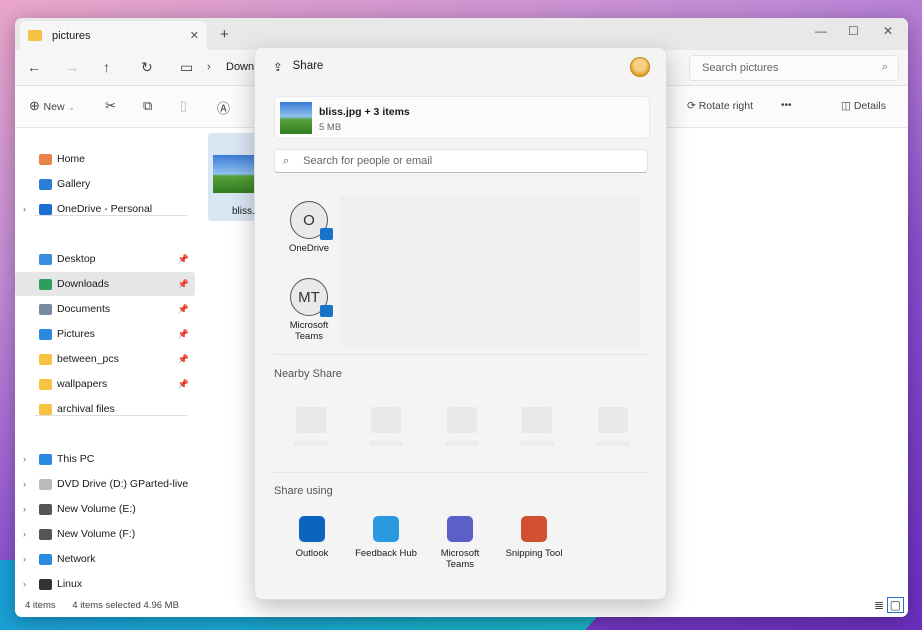 The image size is (922, 630). I want to click on thumbnail-view-icon: ▢, so click(895, 605).